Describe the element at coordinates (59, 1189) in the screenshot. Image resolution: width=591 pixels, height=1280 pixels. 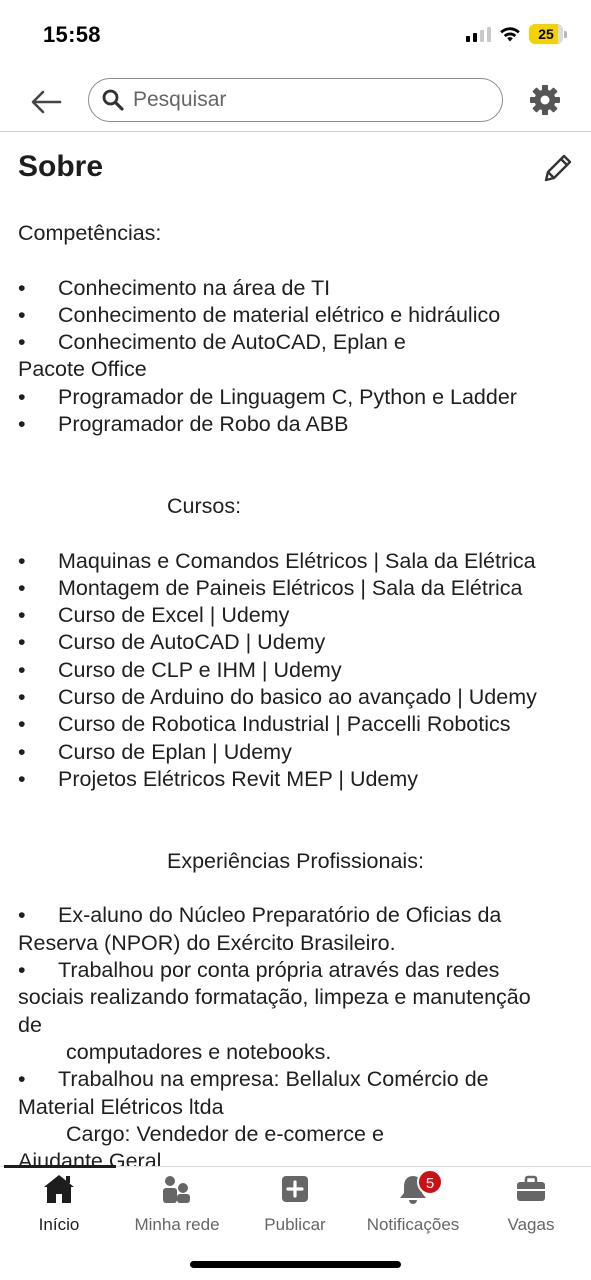
I see `home-icon` at that location.